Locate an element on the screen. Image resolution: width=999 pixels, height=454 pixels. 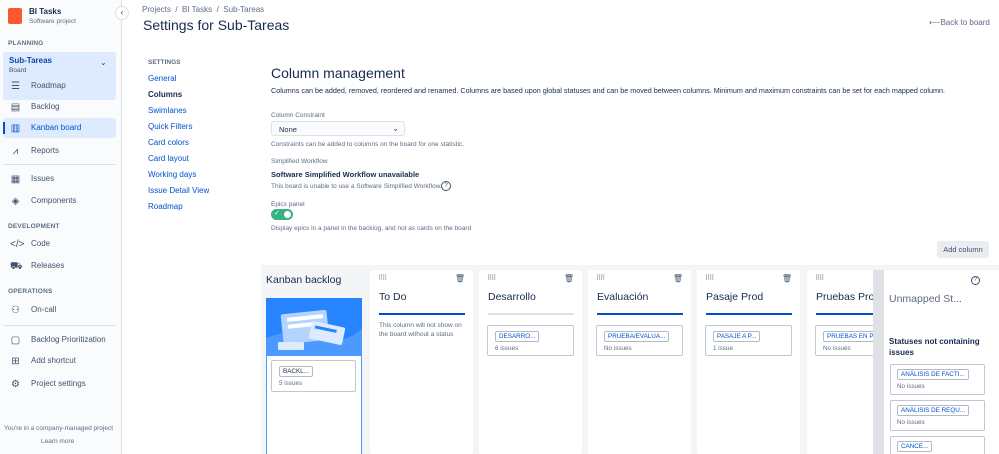
breadcrumb-item: Sub-Tareas is located at coordinates (243, 9).